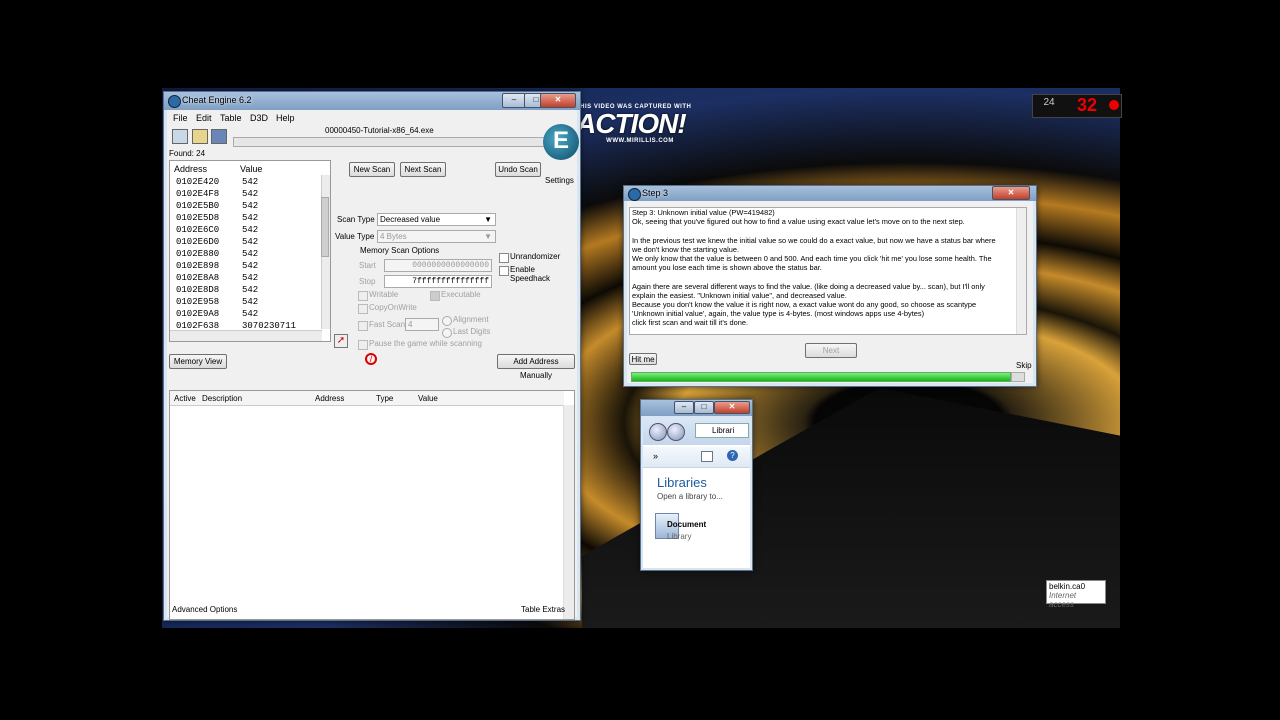  Describe the element at coordinates (200, 136) in the screenshot. I see `open-folder-icon` at that location.